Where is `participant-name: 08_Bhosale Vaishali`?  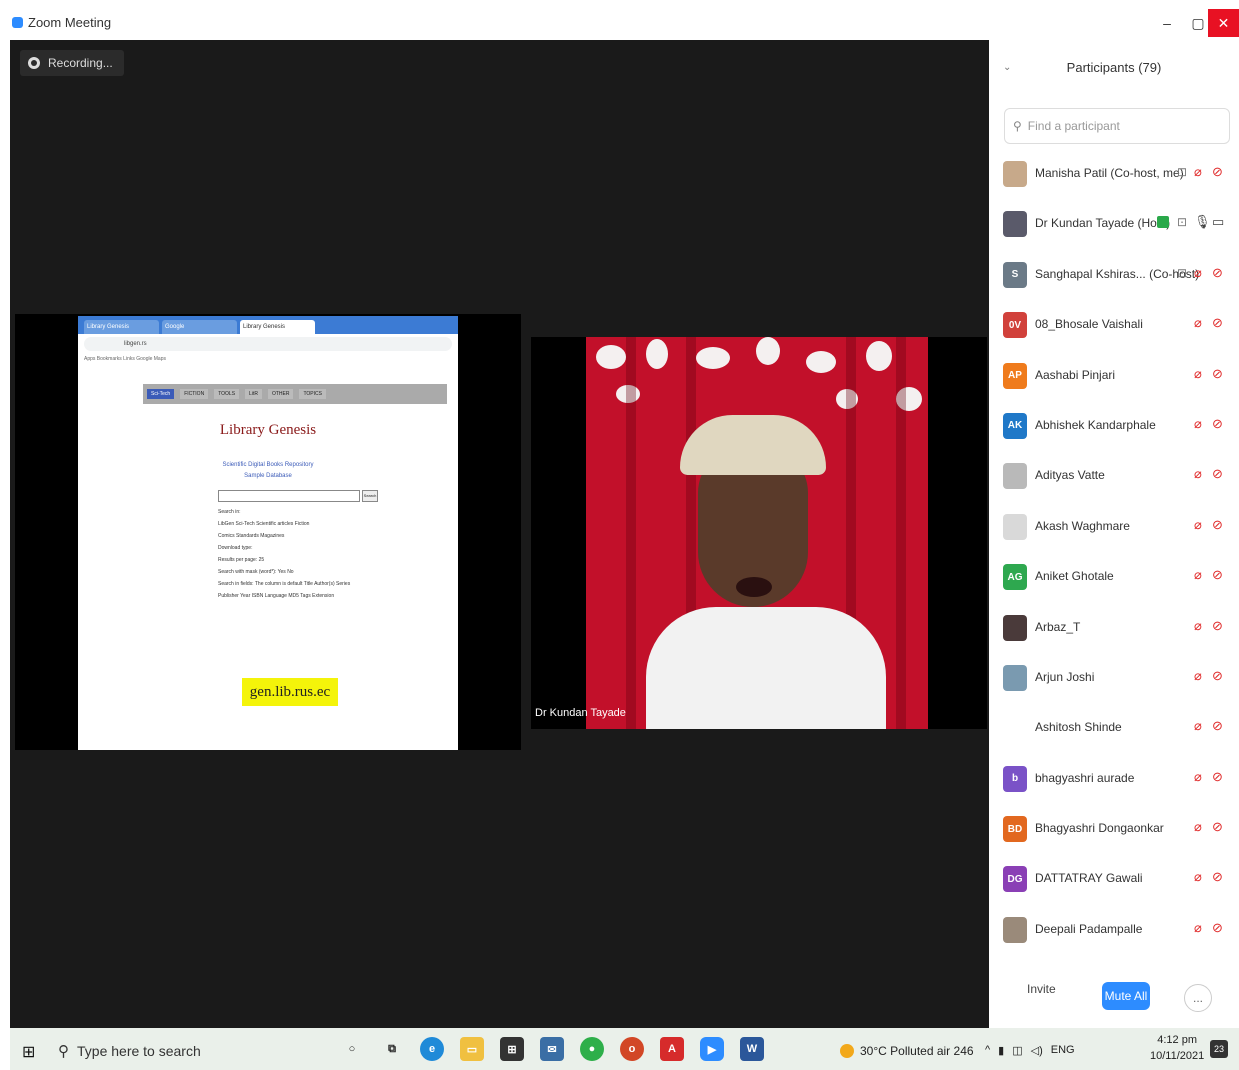 participant-name: 08_Bhosale Vaishali is located at coordinates (1089, 324).